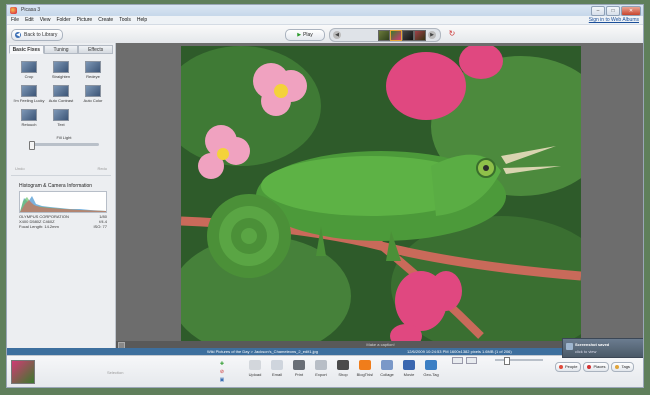 This screenshot has width=650, height=395. I want to click on upload-button: Upload, so click(255, 368).